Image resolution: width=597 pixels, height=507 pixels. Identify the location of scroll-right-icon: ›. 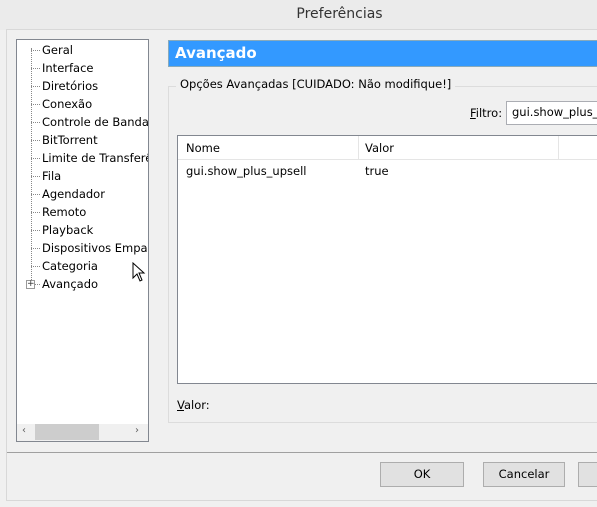
(137, 430).